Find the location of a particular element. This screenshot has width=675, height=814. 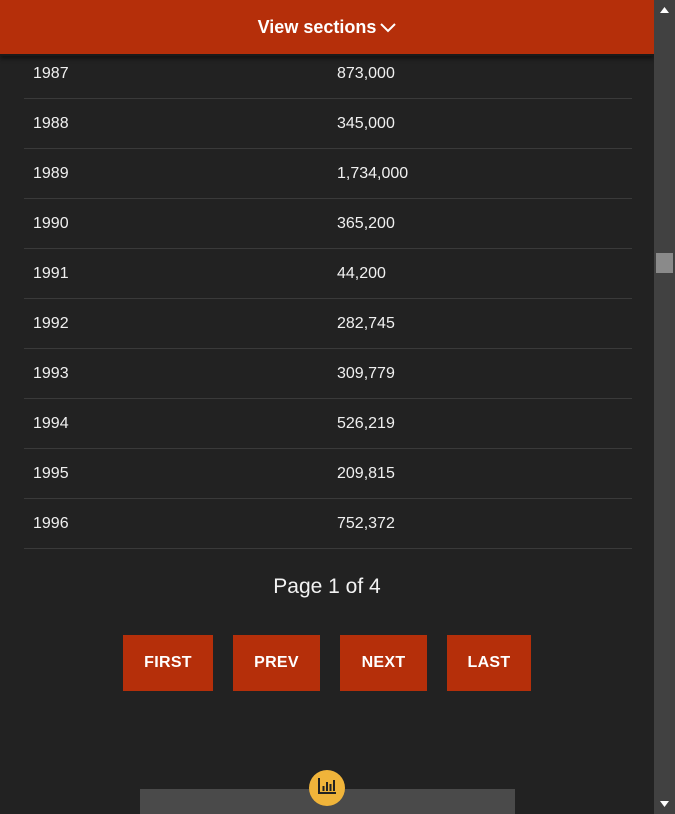

value-cell: 526,219 is located at coordinates (366, 423).